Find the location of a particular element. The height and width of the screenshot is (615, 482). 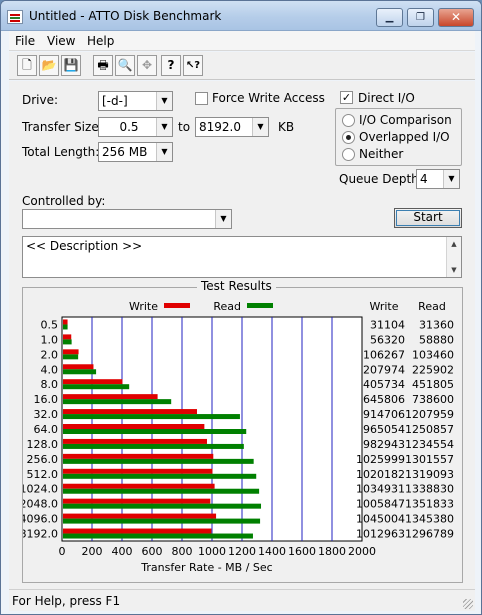

category-label: 512.0 is located at coordinates (43, 474).